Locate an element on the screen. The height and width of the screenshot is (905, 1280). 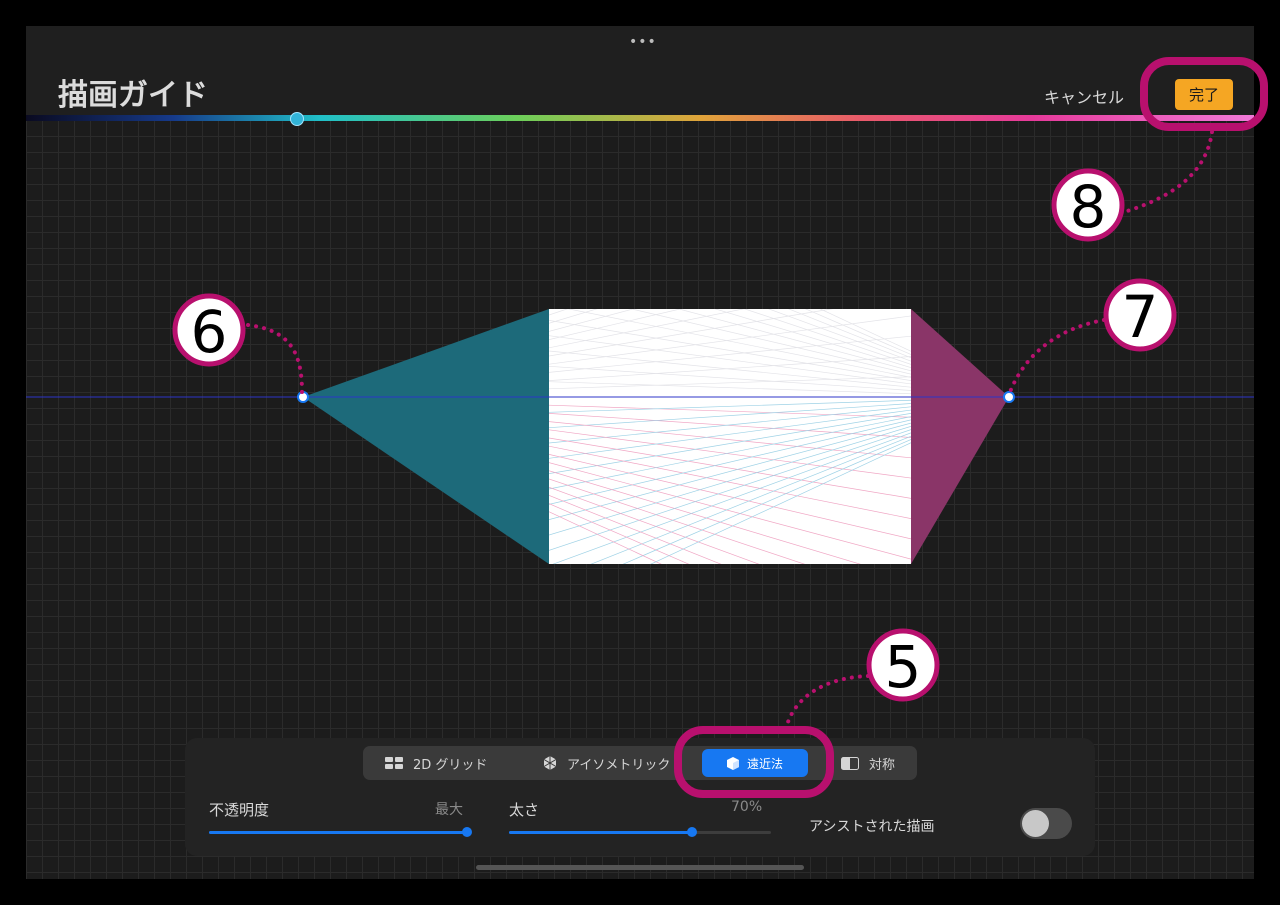
done-button-highlight is located at coordinates (1204, 94).